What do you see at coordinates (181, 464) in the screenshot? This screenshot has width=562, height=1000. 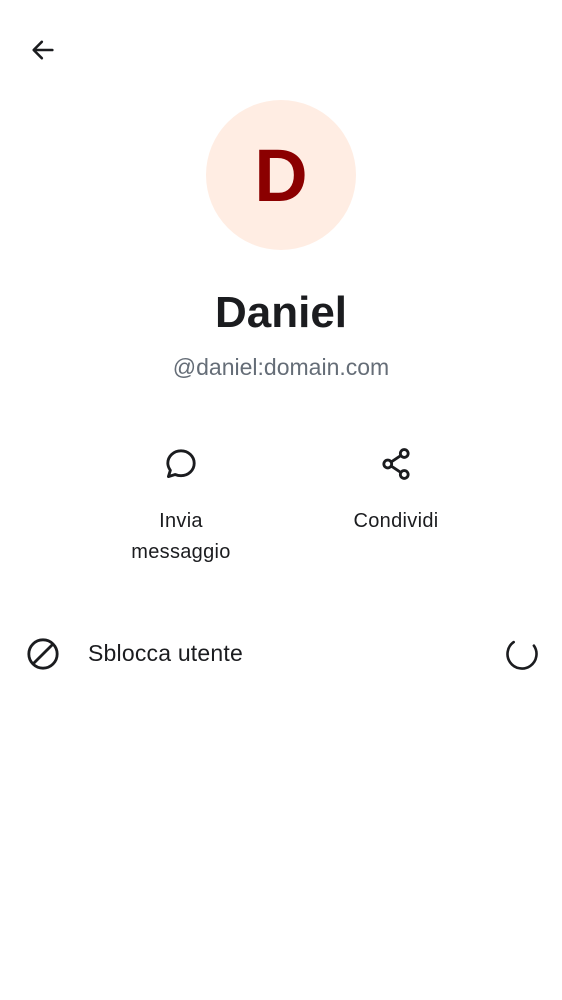 I see `chat-bubble-icon` at bounding box center [181, 464].